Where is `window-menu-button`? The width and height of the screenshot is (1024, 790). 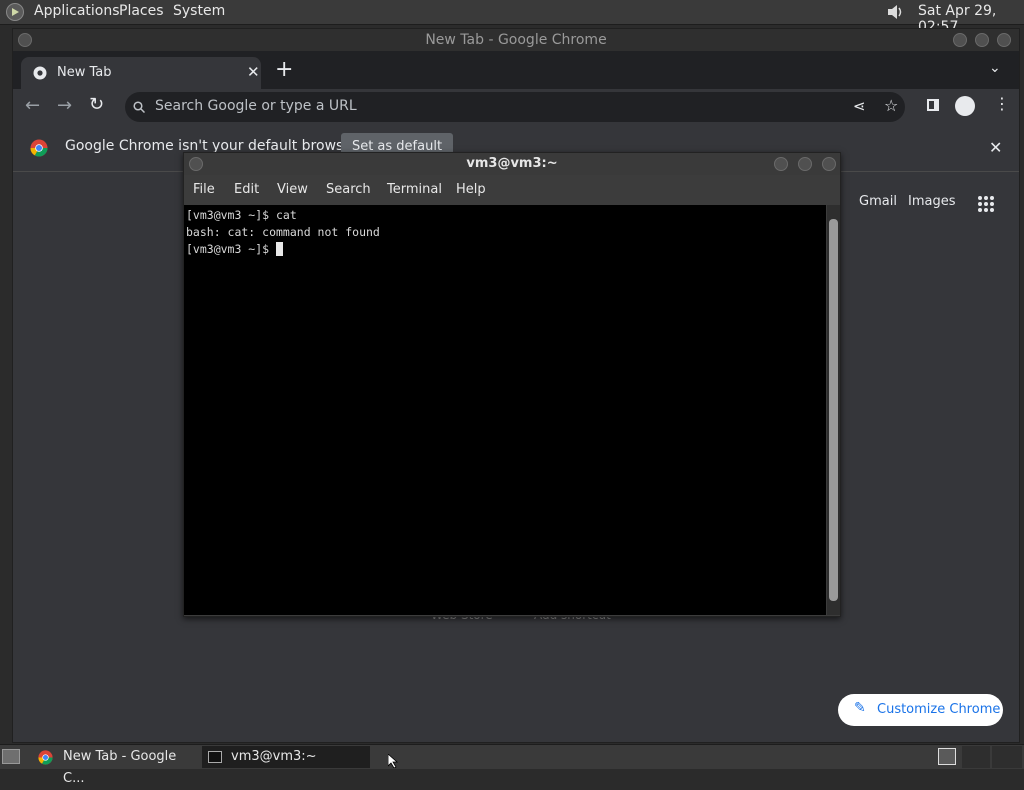
window-menu-button is located at coordinates (25, 40).